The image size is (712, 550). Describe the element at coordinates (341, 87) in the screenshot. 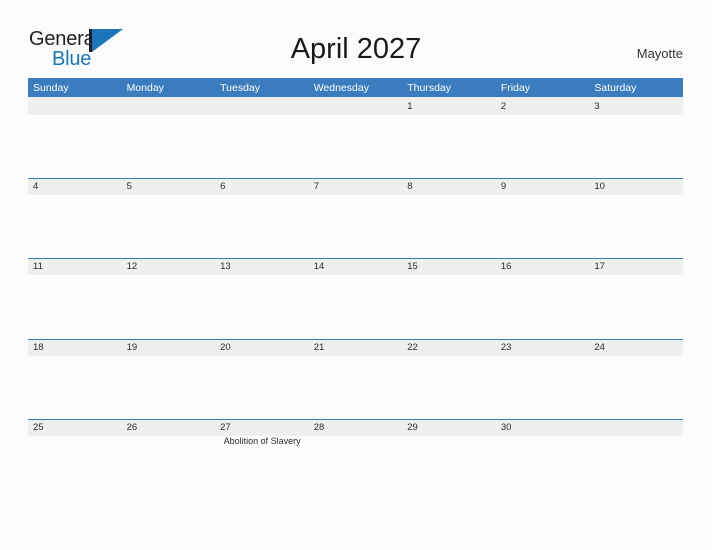

I see `weekday-header-wednesday: Wednesday` at that location.